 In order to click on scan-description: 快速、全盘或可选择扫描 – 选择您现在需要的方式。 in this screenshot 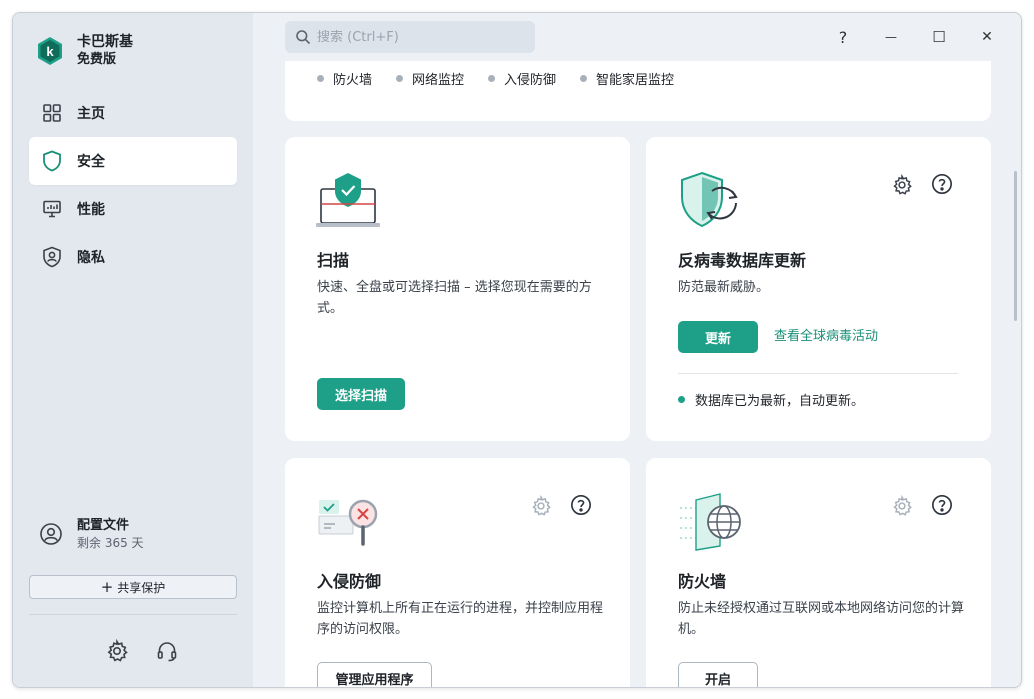, I will do `click(454, 298)`.